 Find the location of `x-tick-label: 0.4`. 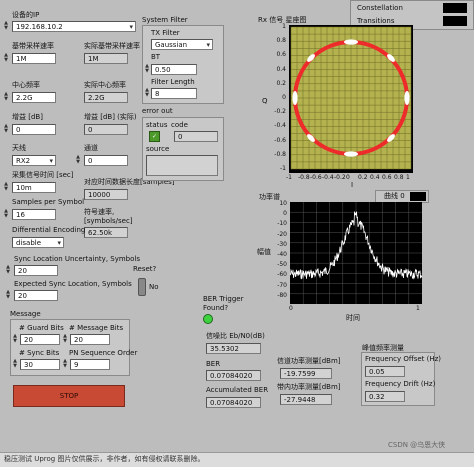

x-tick-label: 0.4 is located at coordinates (375, 177).